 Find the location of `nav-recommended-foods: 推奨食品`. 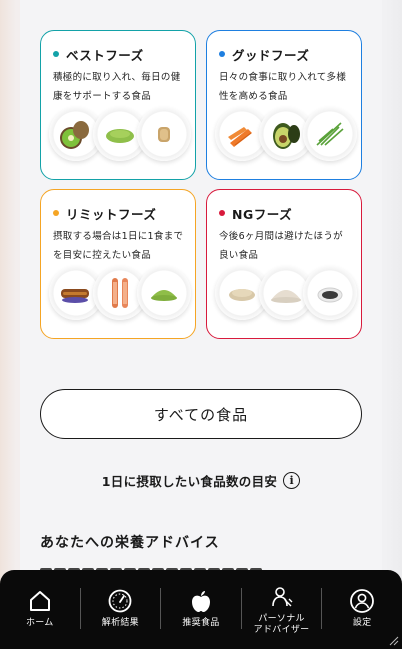

nav-recommended-foods: 推奨食品 is located at coordinates (201, 609).